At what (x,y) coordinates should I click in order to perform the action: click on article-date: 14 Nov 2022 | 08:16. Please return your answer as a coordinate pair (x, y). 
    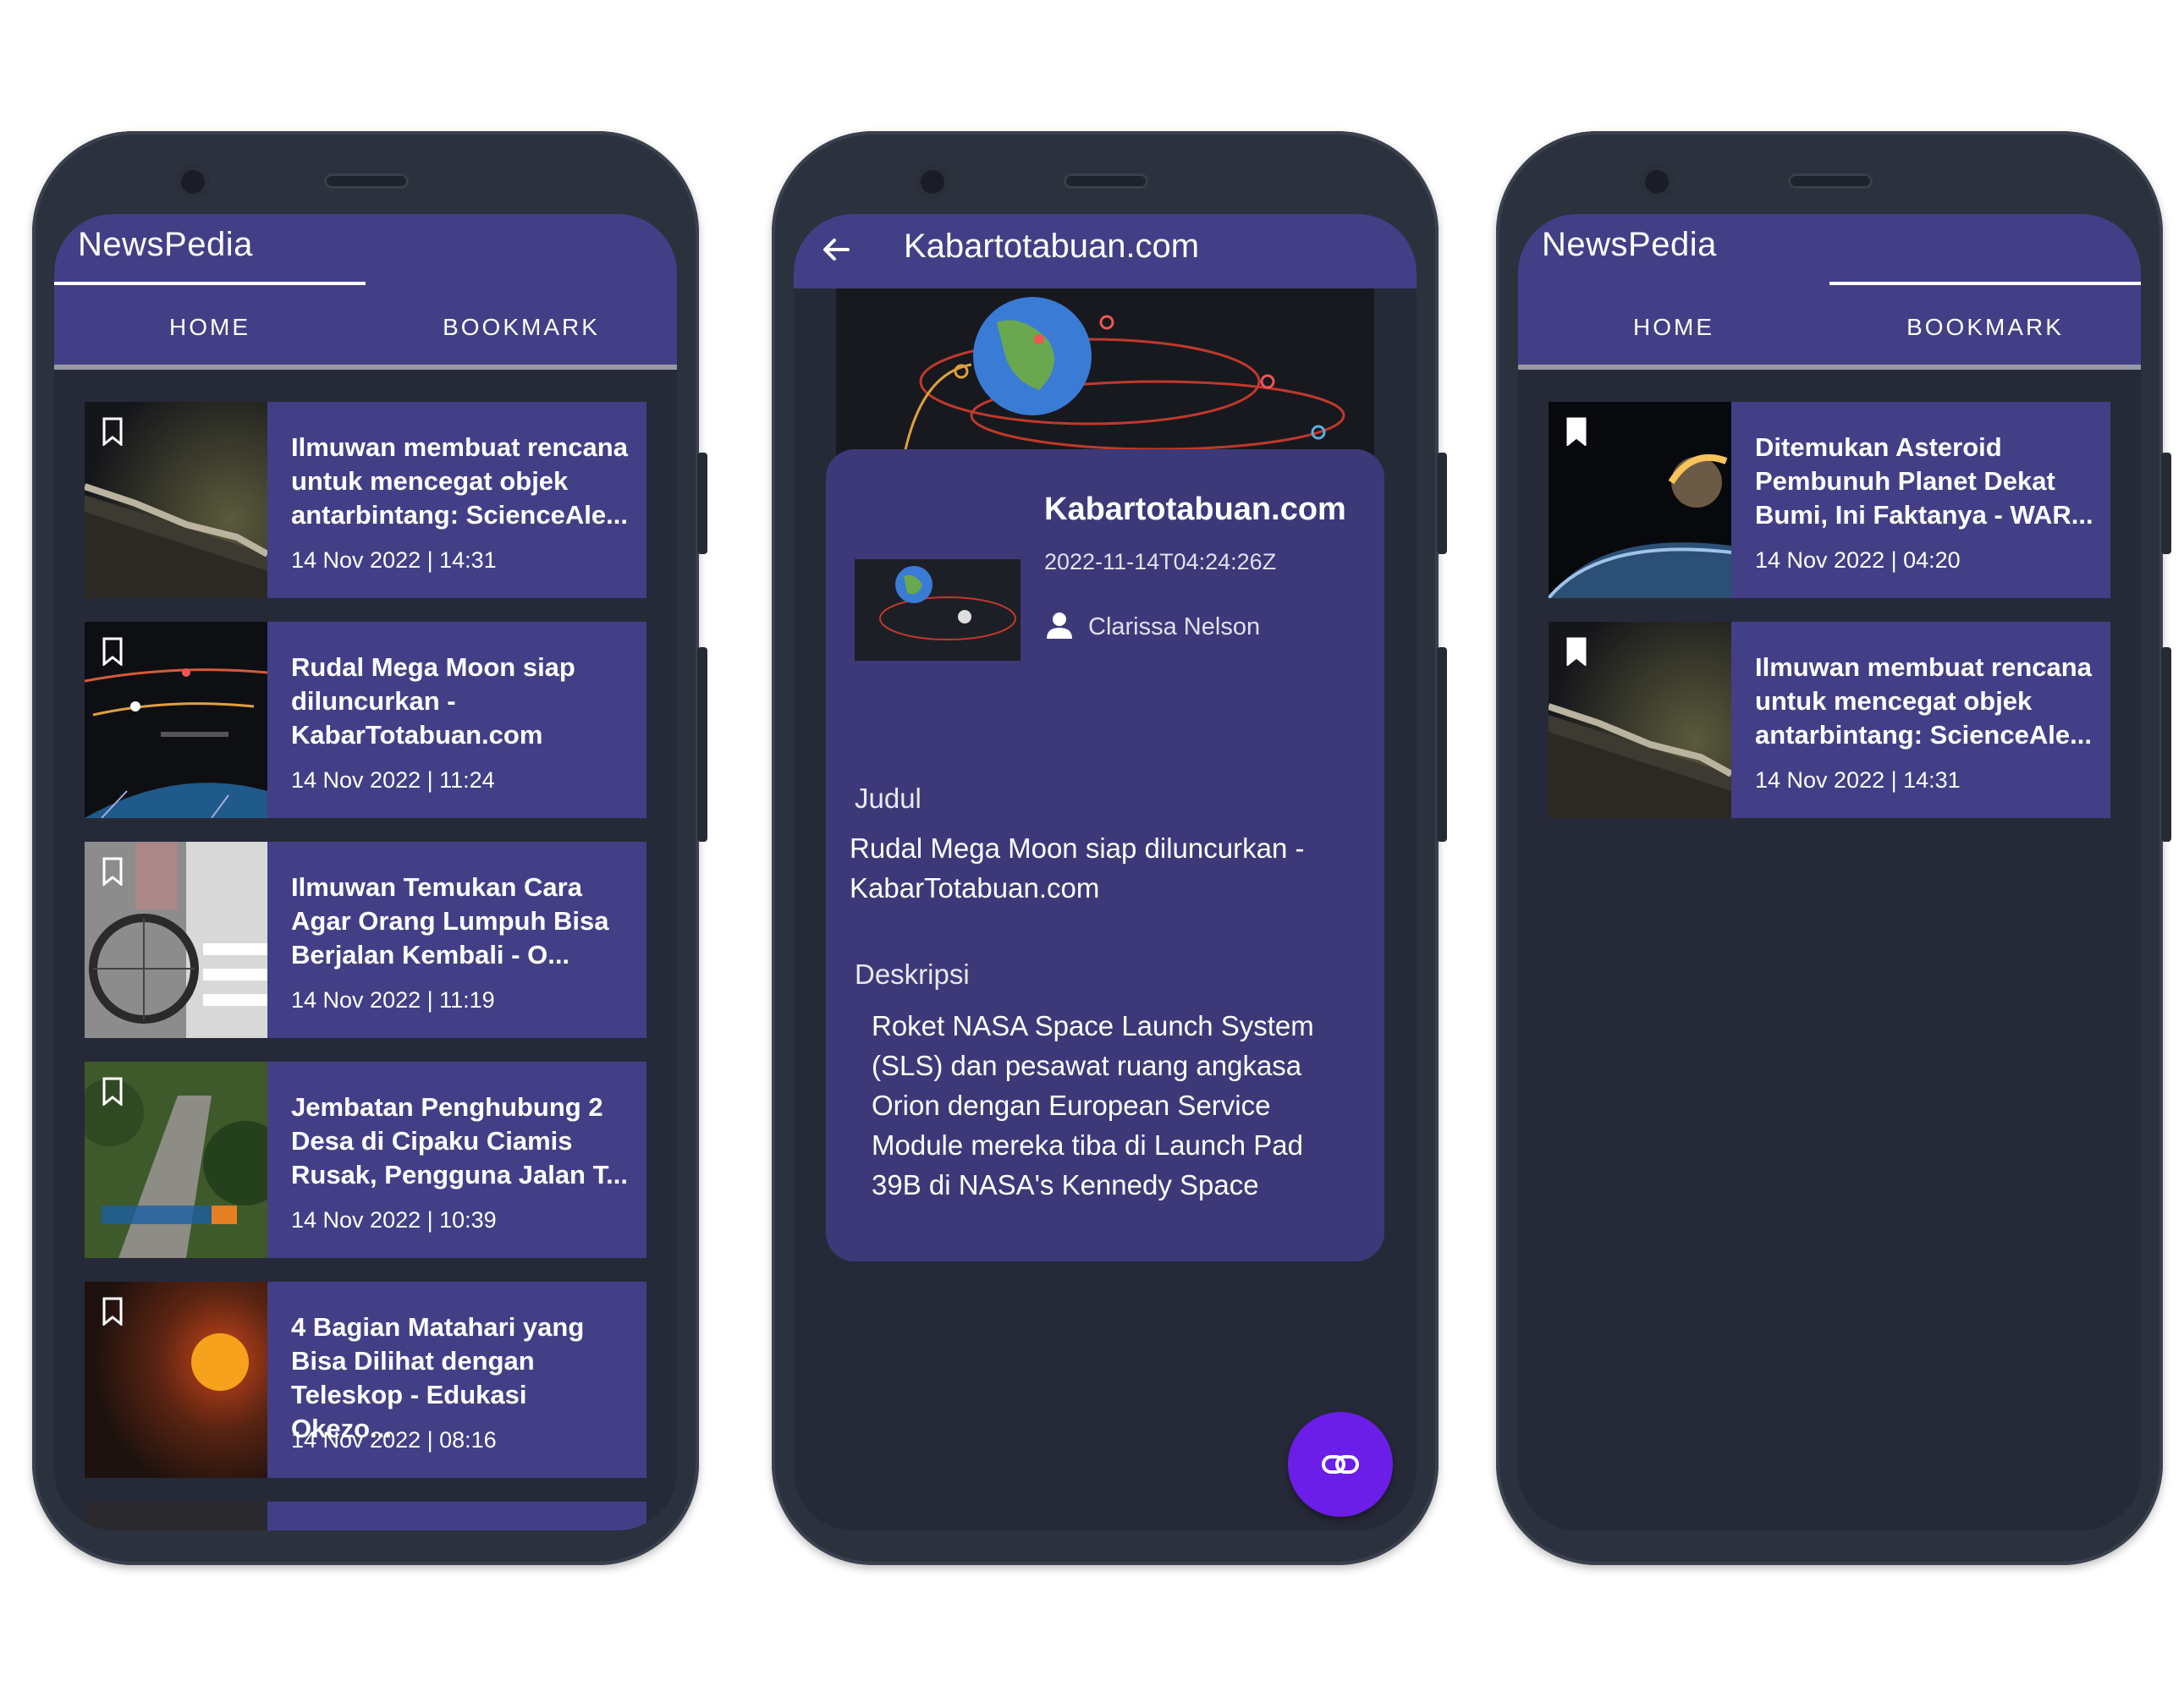
    Looking at the image, I should click on (394, 1440).